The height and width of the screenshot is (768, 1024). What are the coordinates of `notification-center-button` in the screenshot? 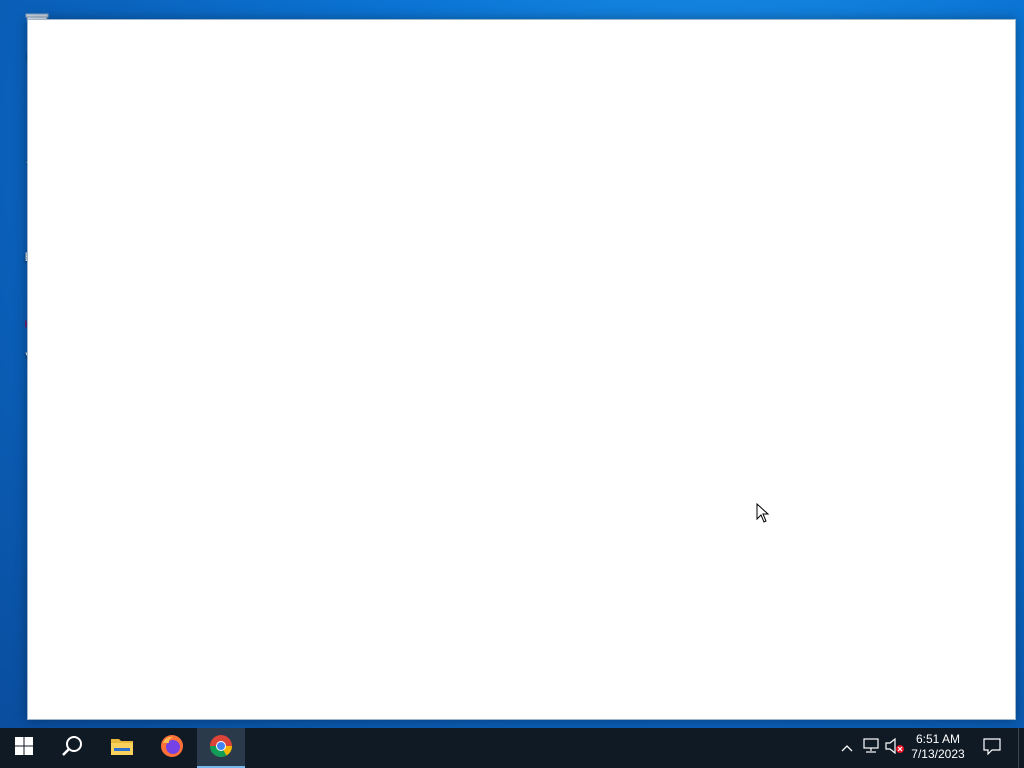 It's located at (992, 748).